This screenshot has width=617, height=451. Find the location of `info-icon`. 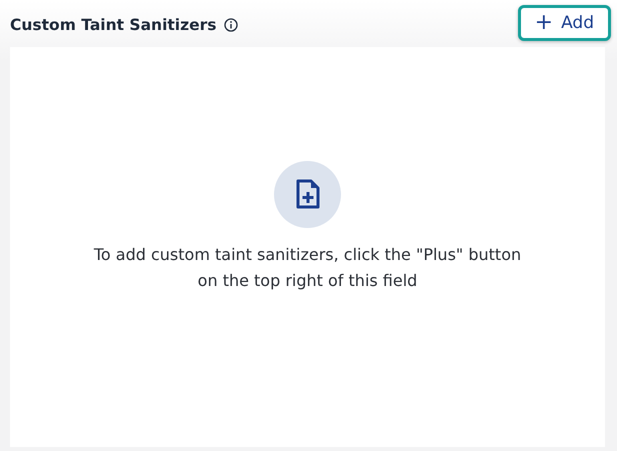

info-icon is located at coordinates (231, 25).